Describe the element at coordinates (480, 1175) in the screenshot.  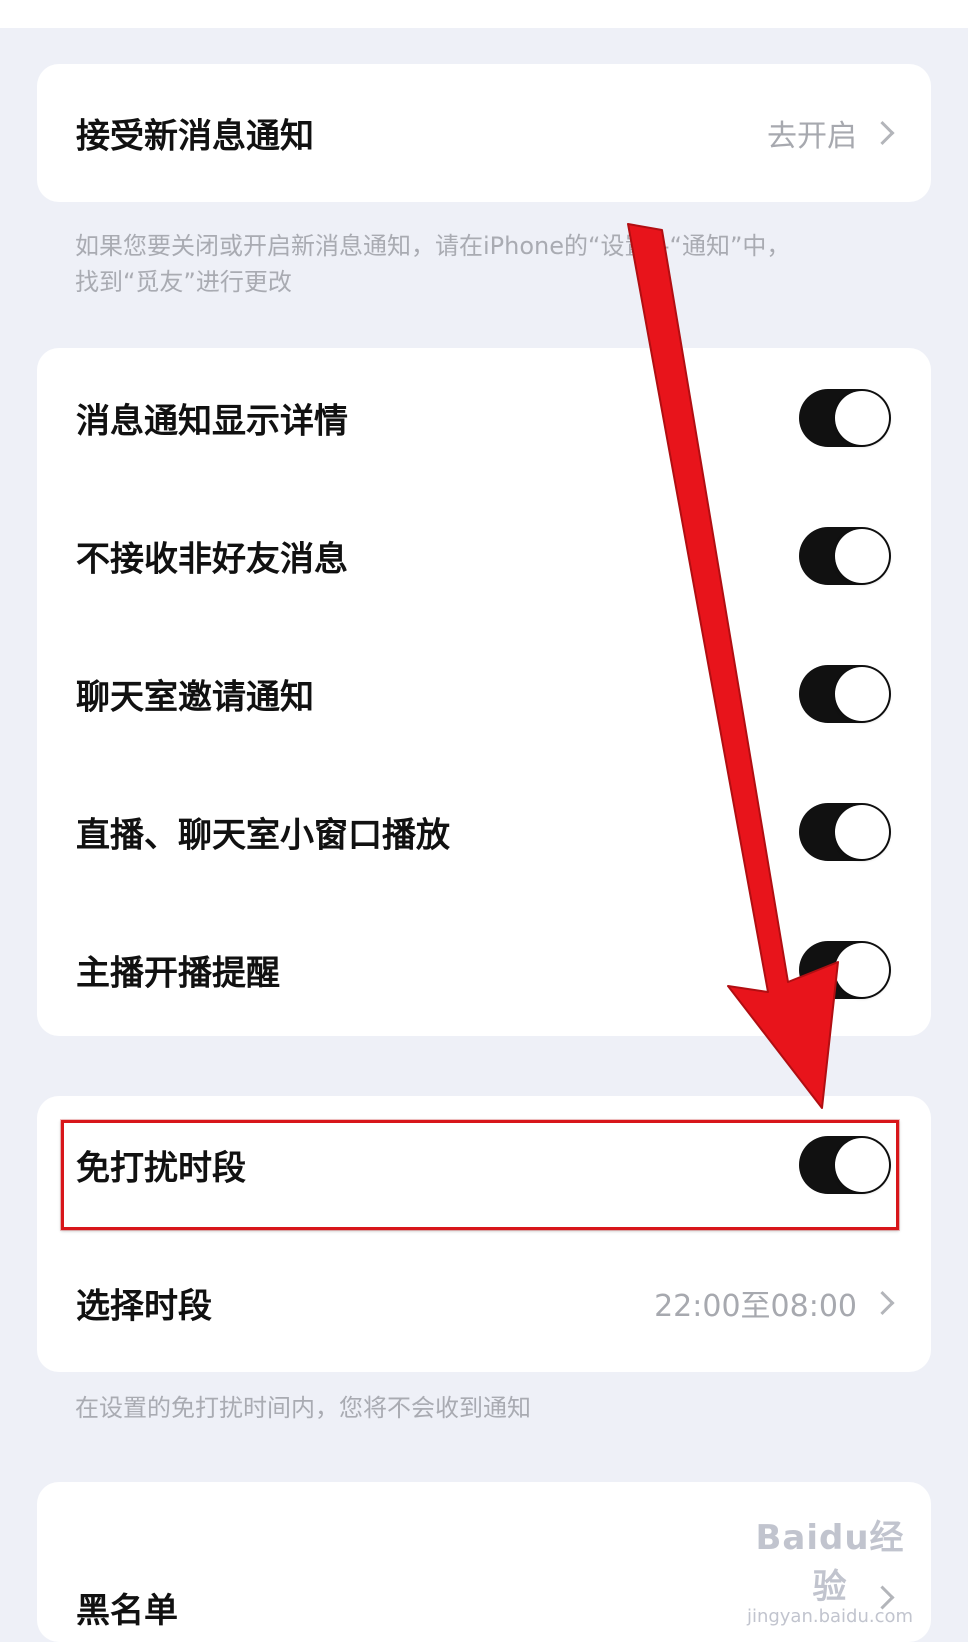
I see `annotation-highlight-box` at that location.